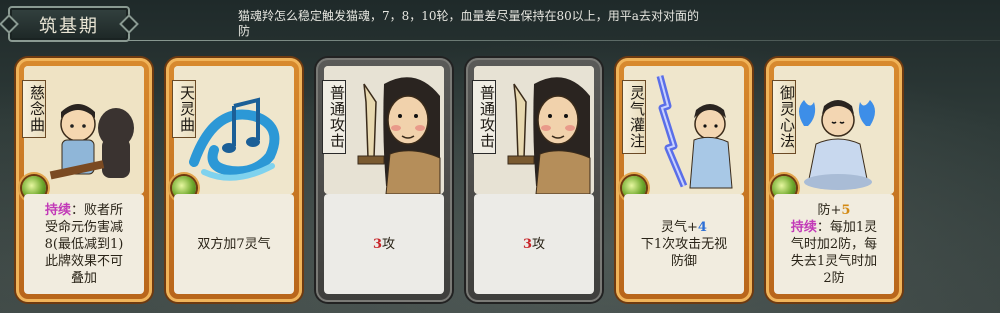  I want to click on card-desc-line: 灵气+4, so click(684, 227).